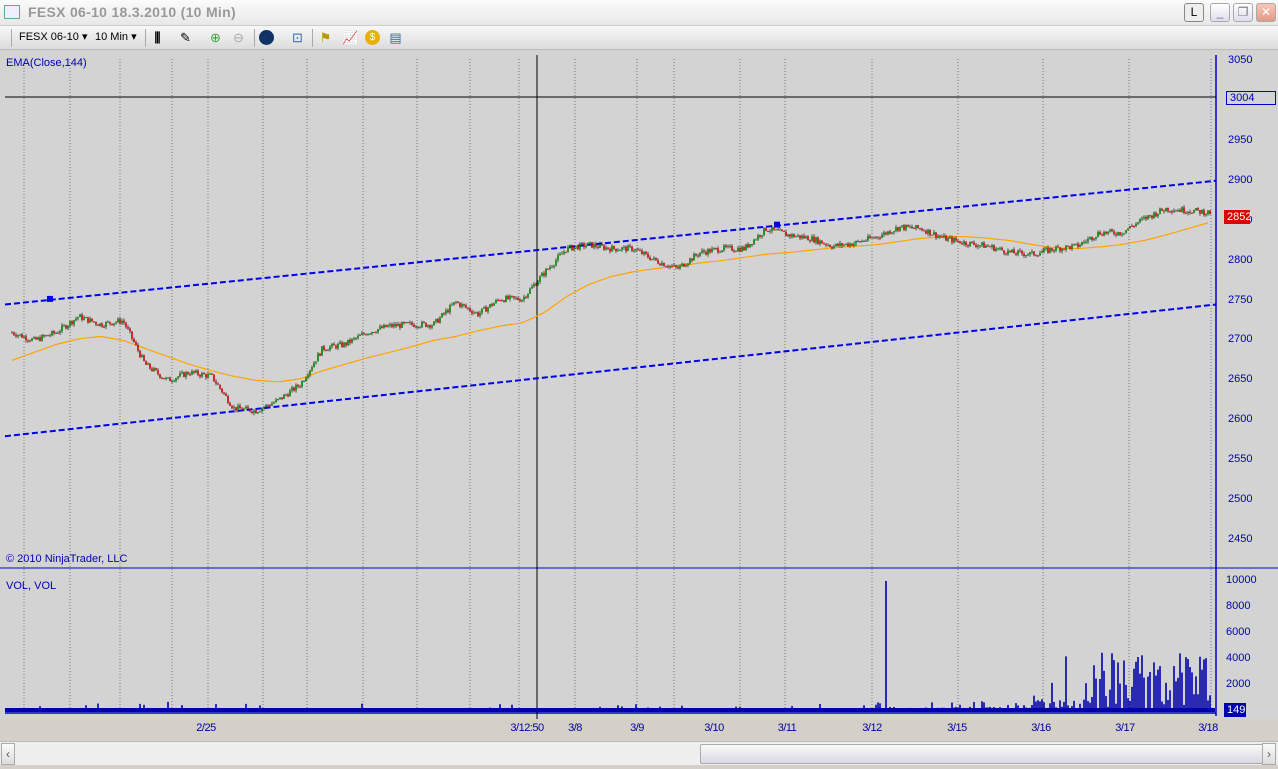  What do you see at coordinates (1237, 217) in the screenshot?
I see `last-price-marker: 2852` at bounding box center [1237, 217].